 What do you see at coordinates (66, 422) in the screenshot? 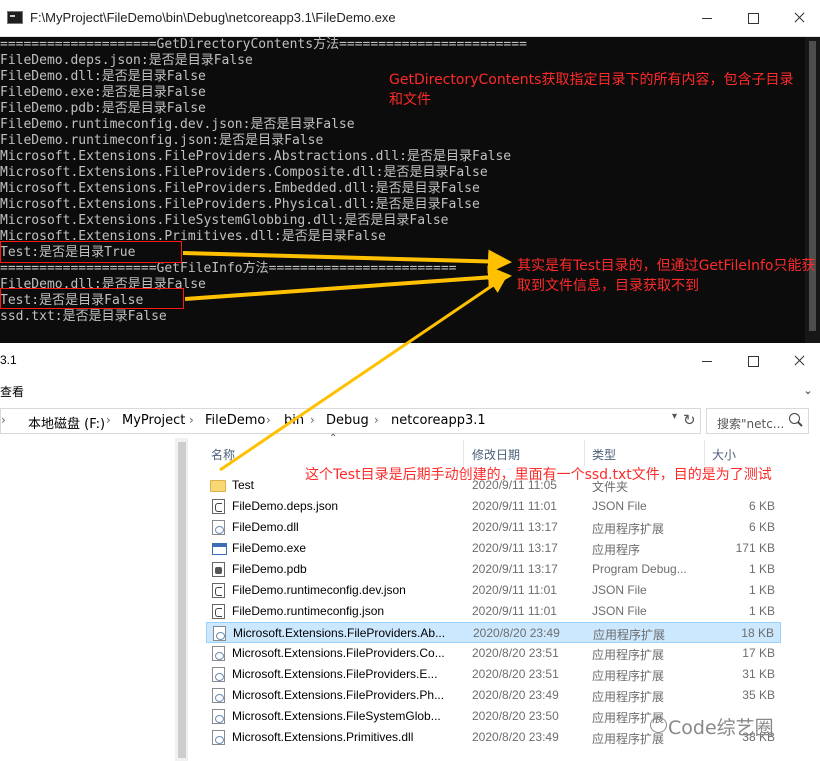
I see `breadcrumb-item: 本地磁盘 (F:)` at bounding box center [66, 422].